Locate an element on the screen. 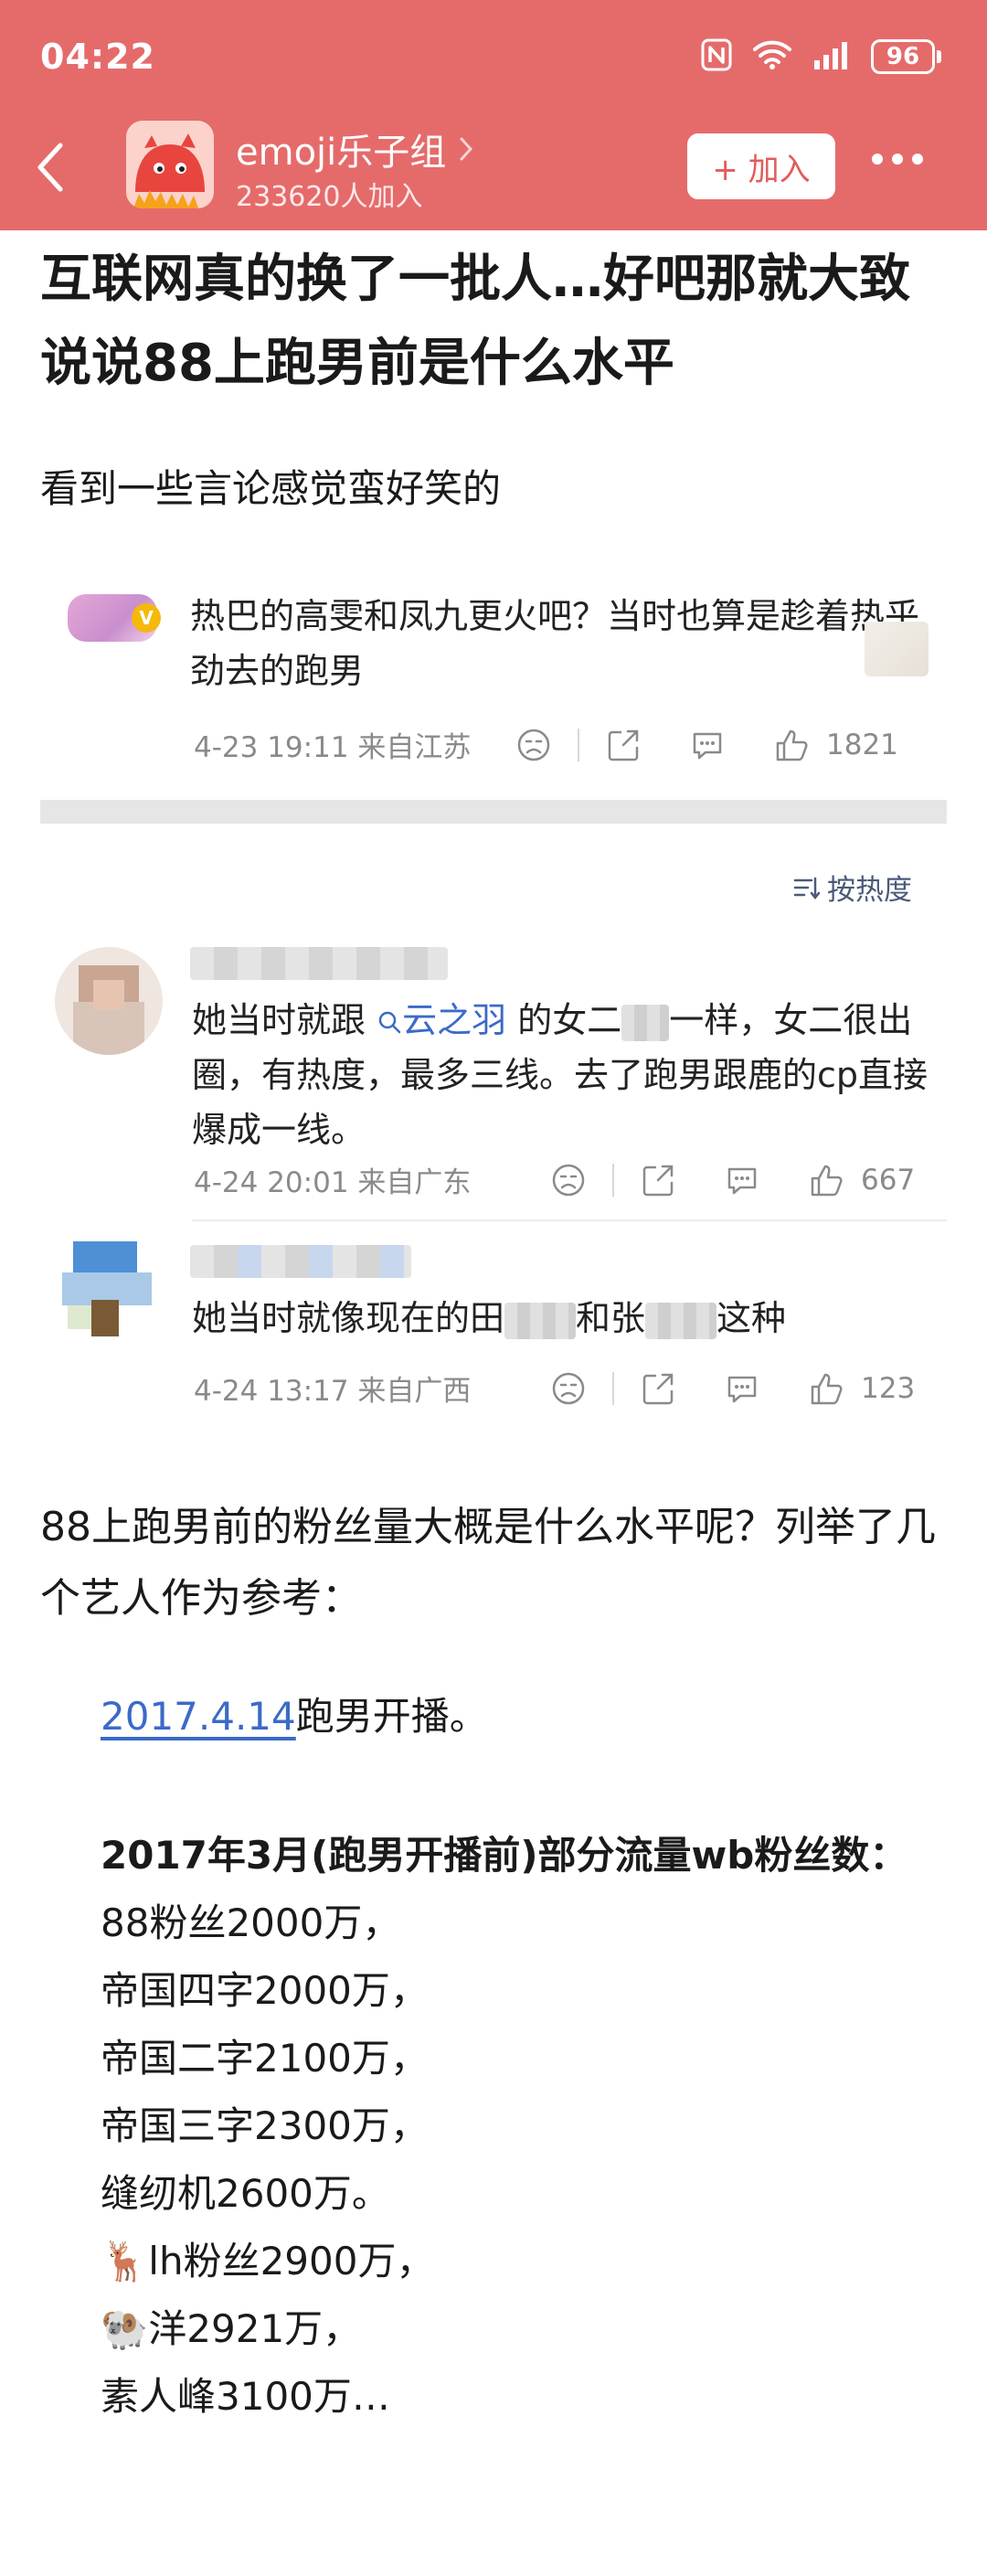 The width and height of the screenshot is (987, 2576). fan-count-line: 帝国三字2300万， is located at coordinates (265, 2125).